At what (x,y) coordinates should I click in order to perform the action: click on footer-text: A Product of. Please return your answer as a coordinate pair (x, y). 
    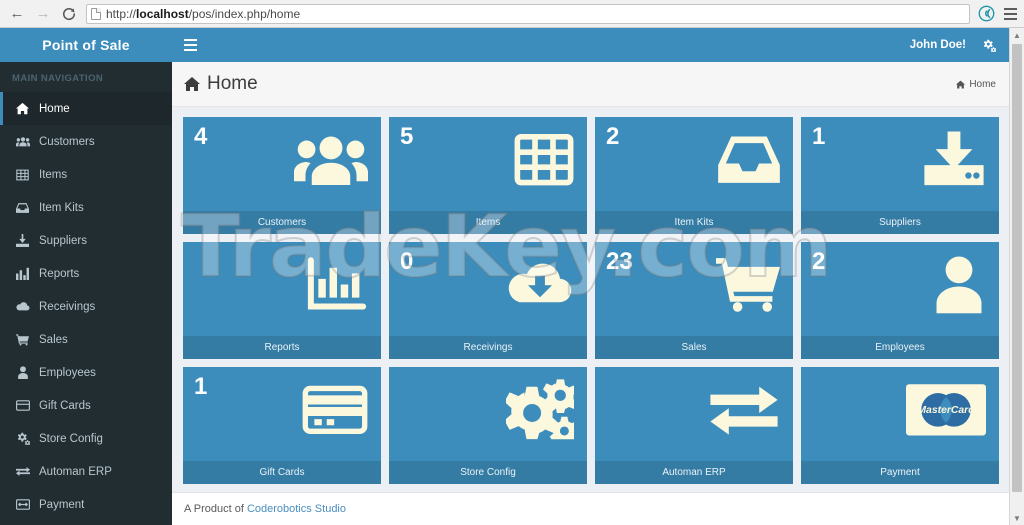
    Looking at the image, I should click on (214, 509).